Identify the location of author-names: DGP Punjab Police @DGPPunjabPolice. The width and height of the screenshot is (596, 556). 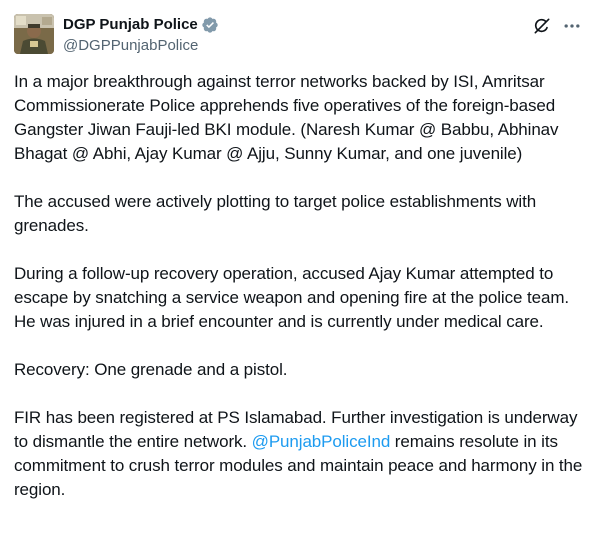
(141, 35).